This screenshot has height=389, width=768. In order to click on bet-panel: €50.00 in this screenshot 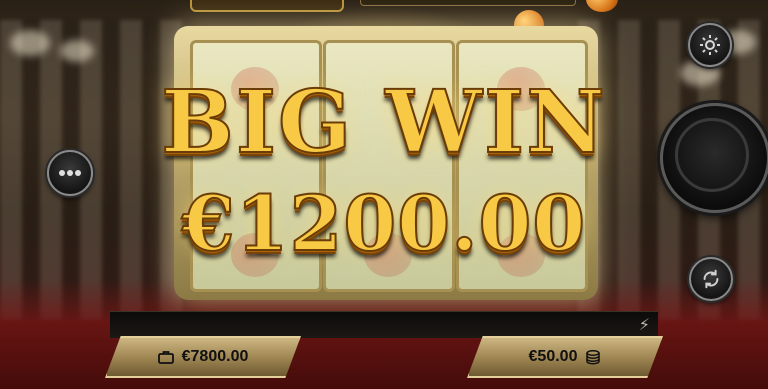, I will do `click(565, 357)`.